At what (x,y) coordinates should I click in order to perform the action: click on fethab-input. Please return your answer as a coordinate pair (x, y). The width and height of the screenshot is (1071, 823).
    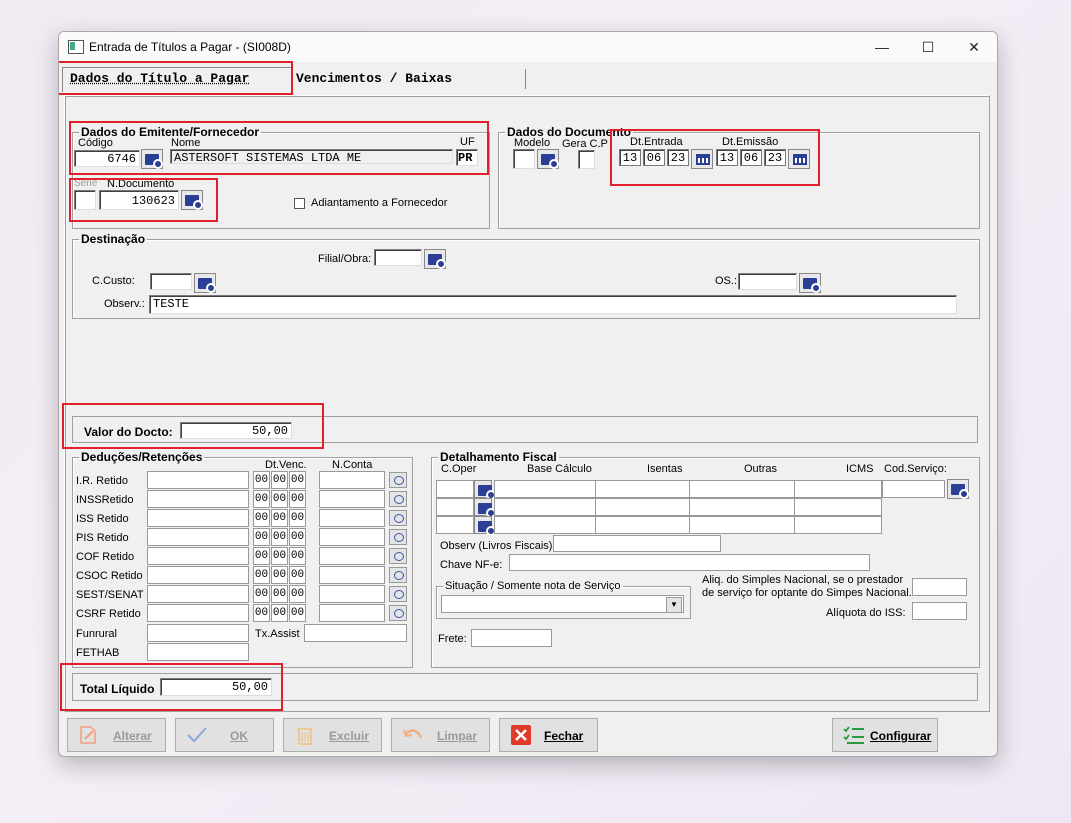
    Looking at the image, I should click on (198, 652).